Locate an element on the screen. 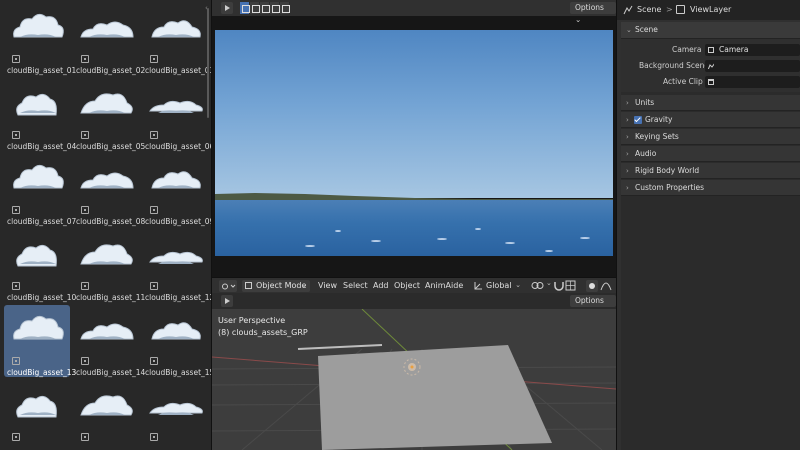 The image size is (800, 450). ground-plane-mesh is located at coordinates (435, 397).